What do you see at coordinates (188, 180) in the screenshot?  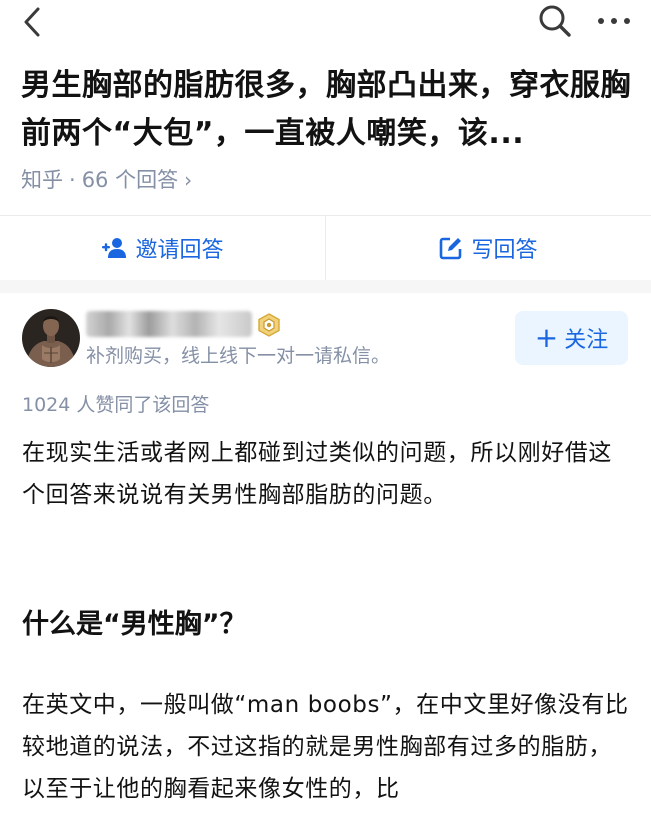 I see `chevron-right-icon: ›` at bounding box center [188, 180].